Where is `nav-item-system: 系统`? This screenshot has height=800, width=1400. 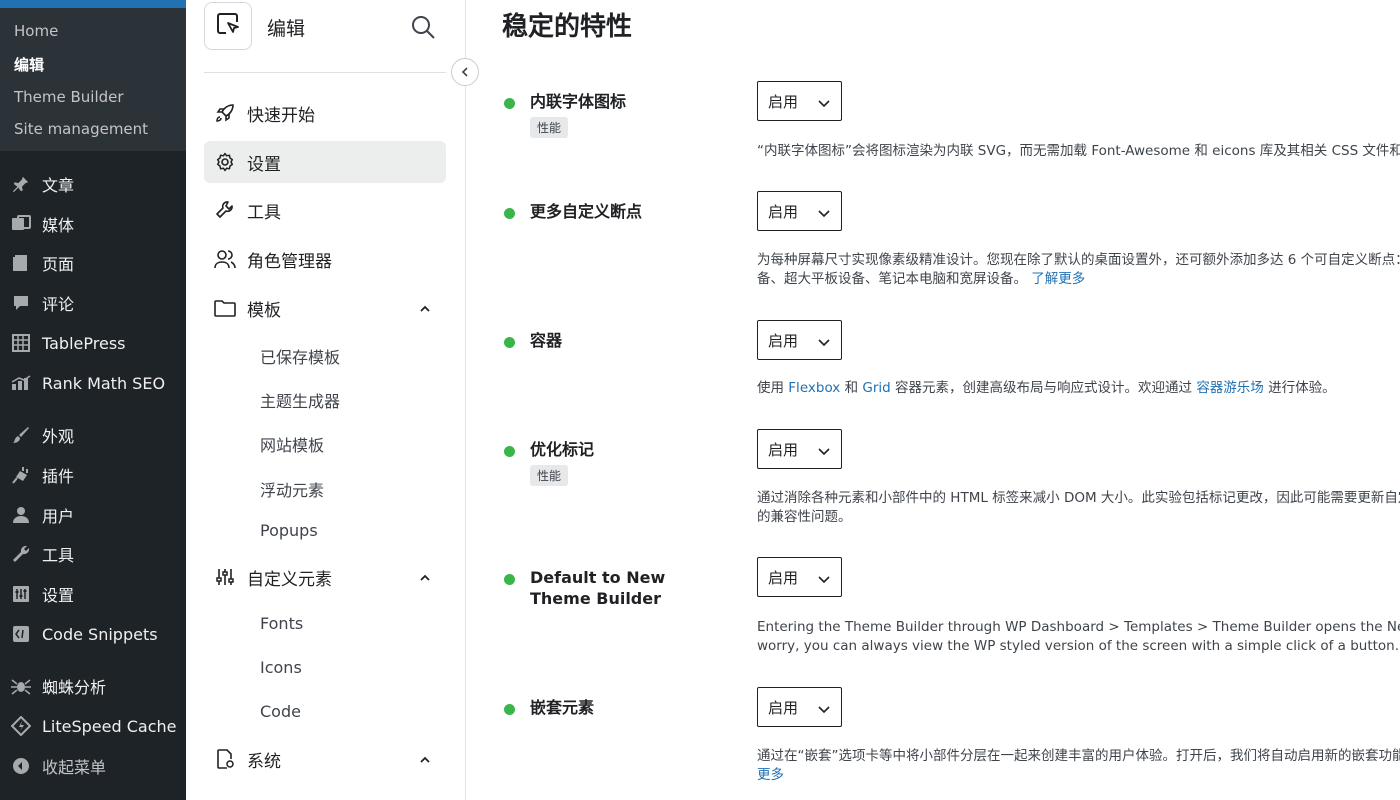
nav-item-system: 系统 is located at coordinates (325, 759).